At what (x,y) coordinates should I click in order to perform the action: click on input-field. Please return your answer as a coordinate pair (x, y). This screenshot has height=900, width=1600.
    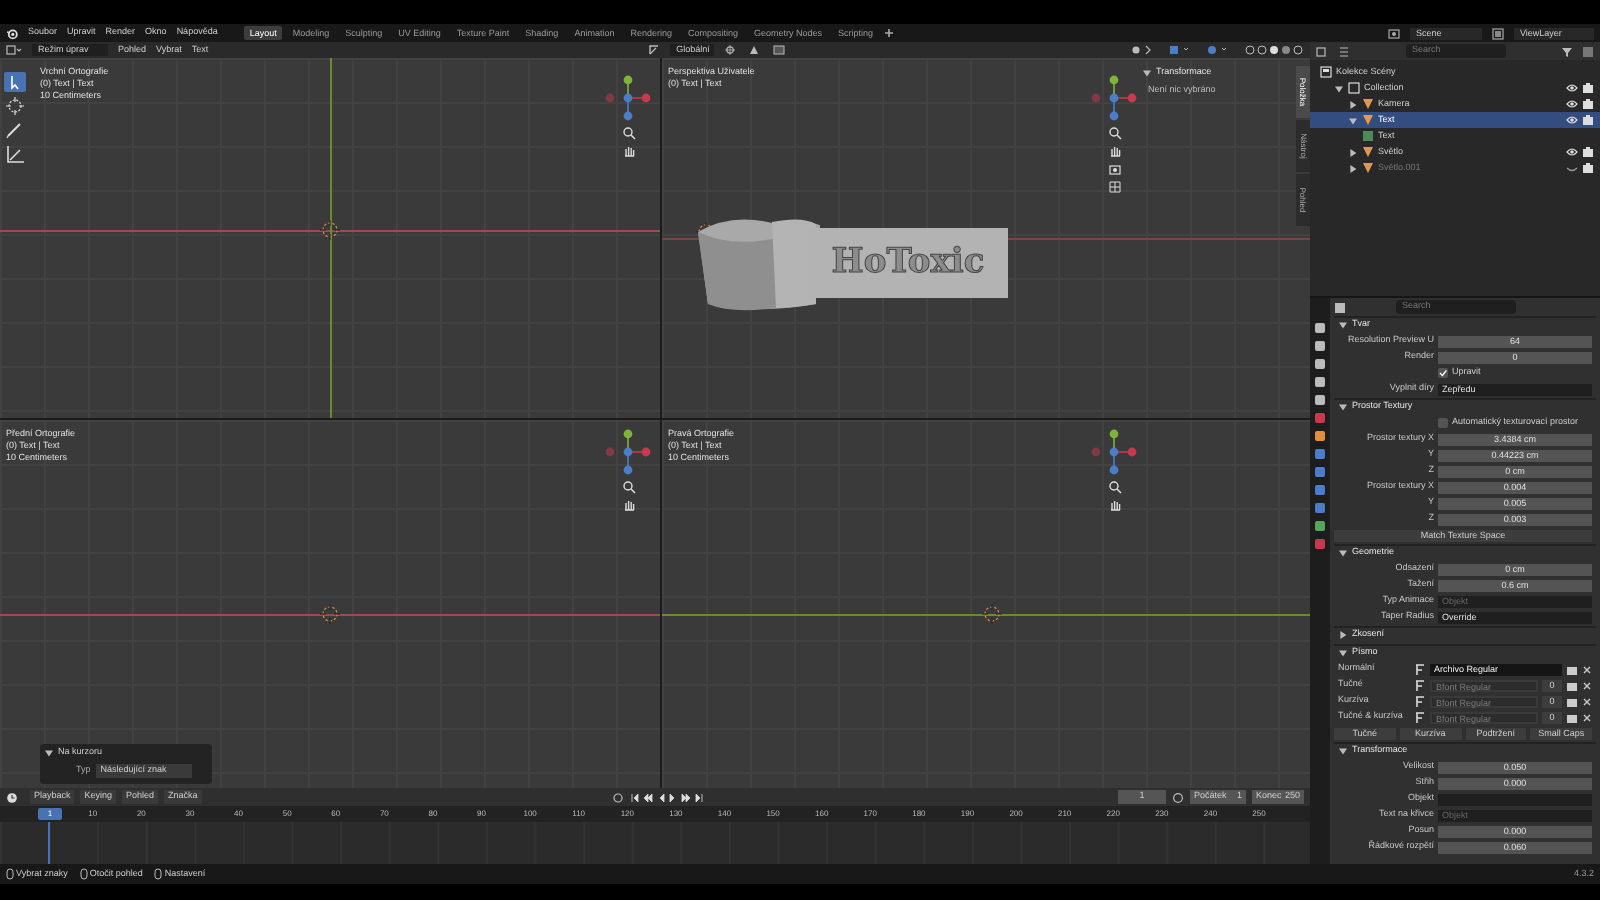
    Looking at the image, I should click on (1515, 799).